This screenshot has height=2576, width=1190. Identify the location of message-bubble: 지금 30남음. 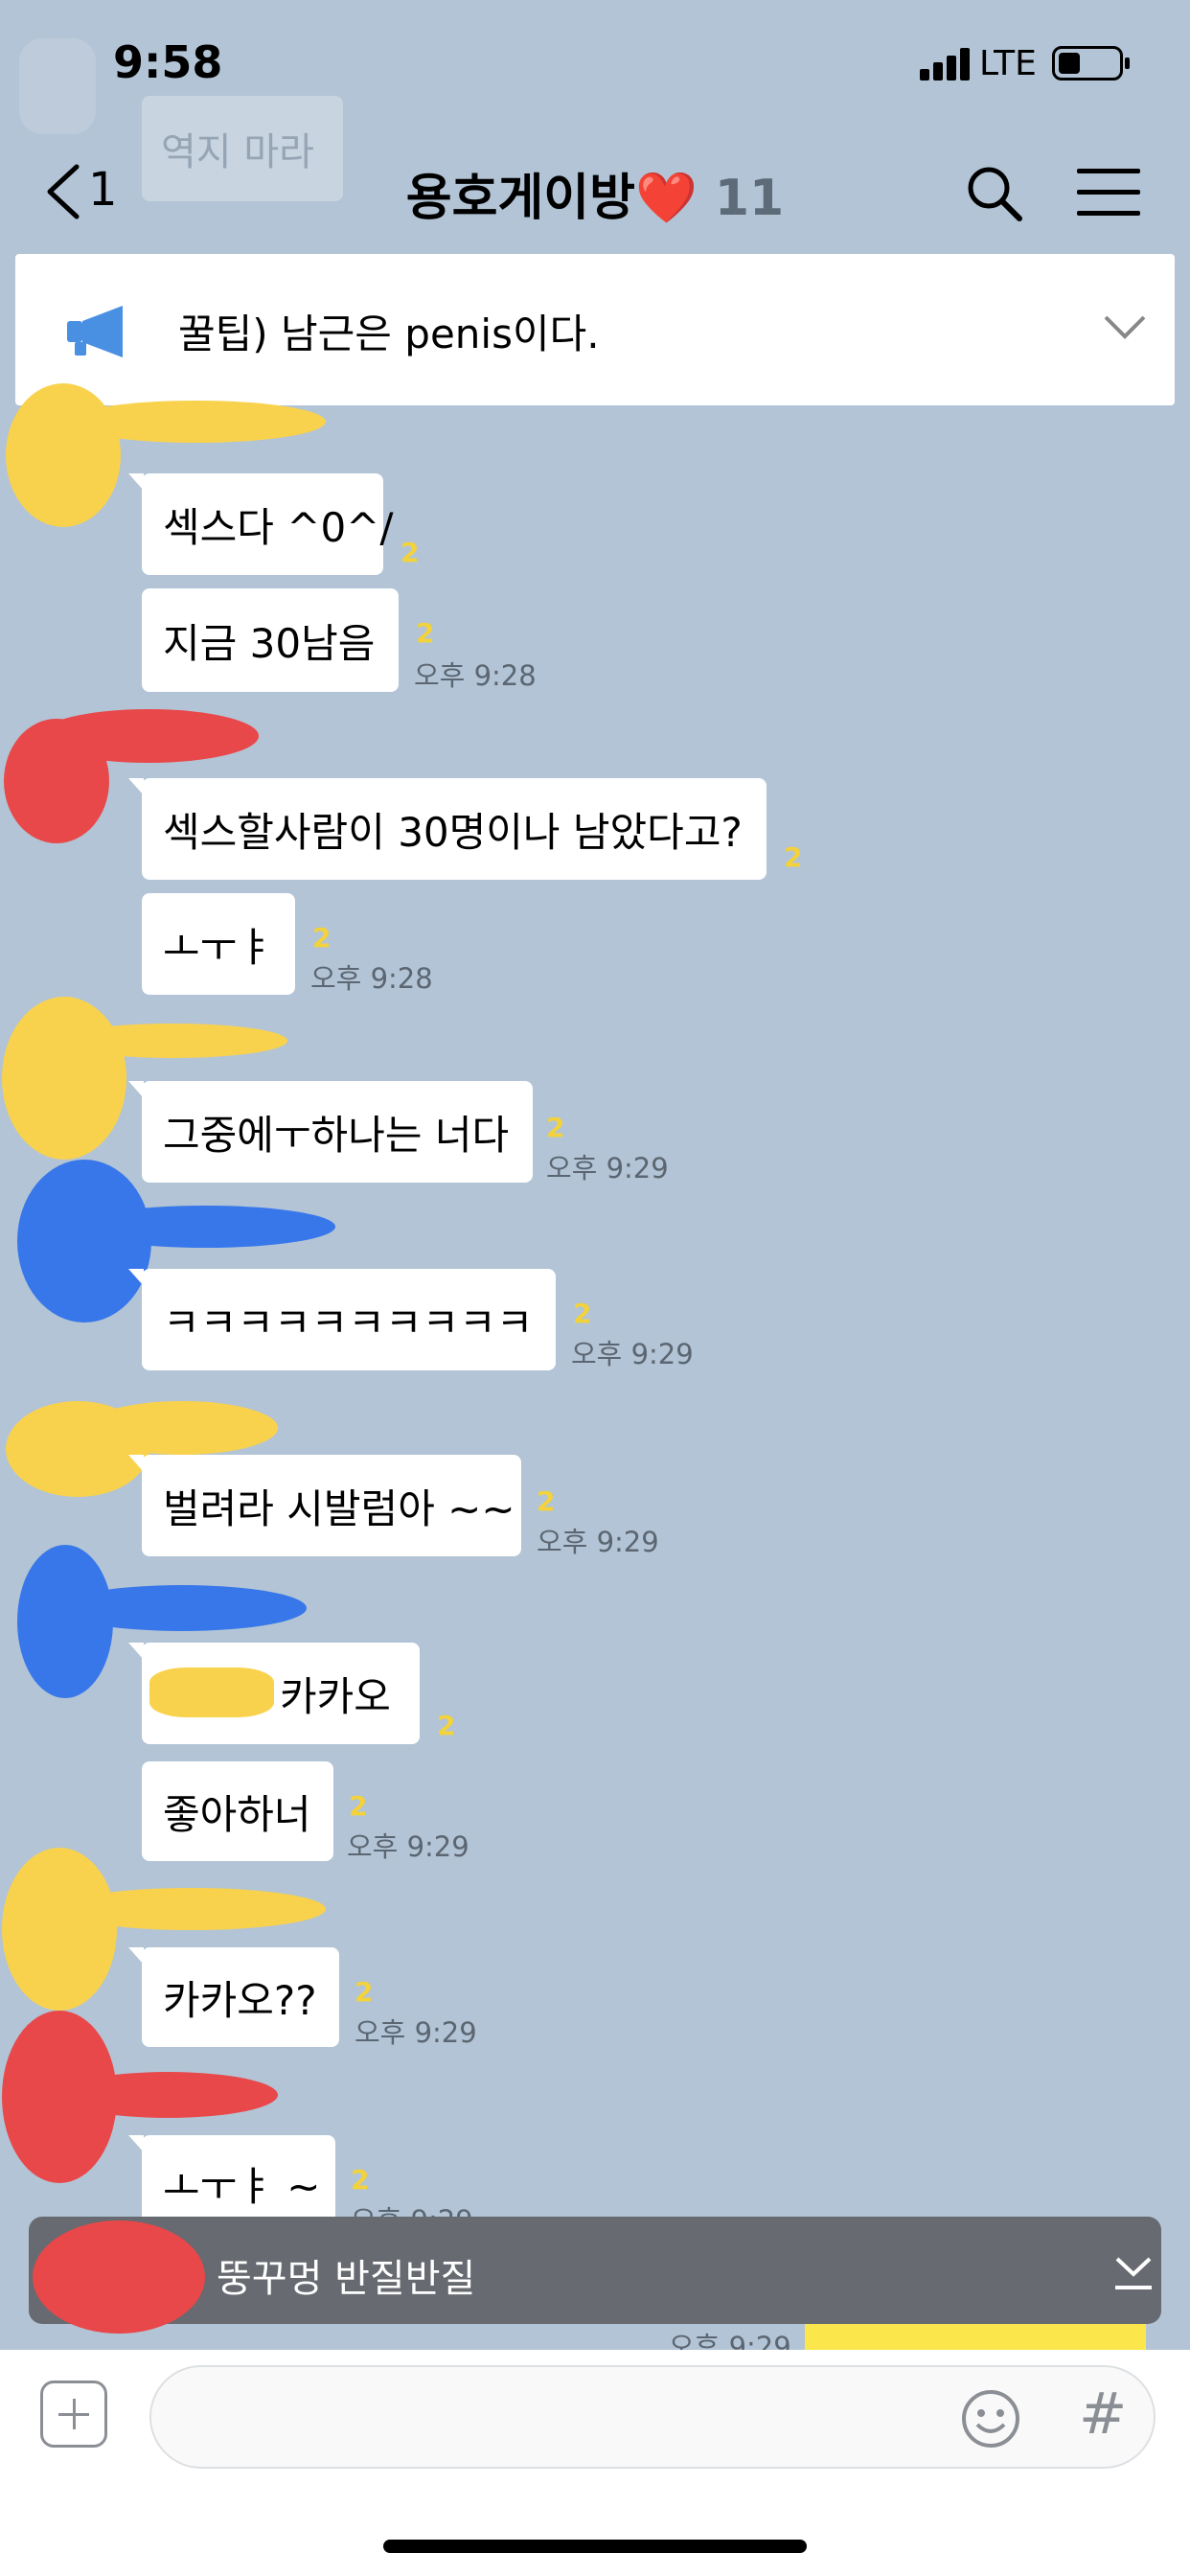
(271, 640).